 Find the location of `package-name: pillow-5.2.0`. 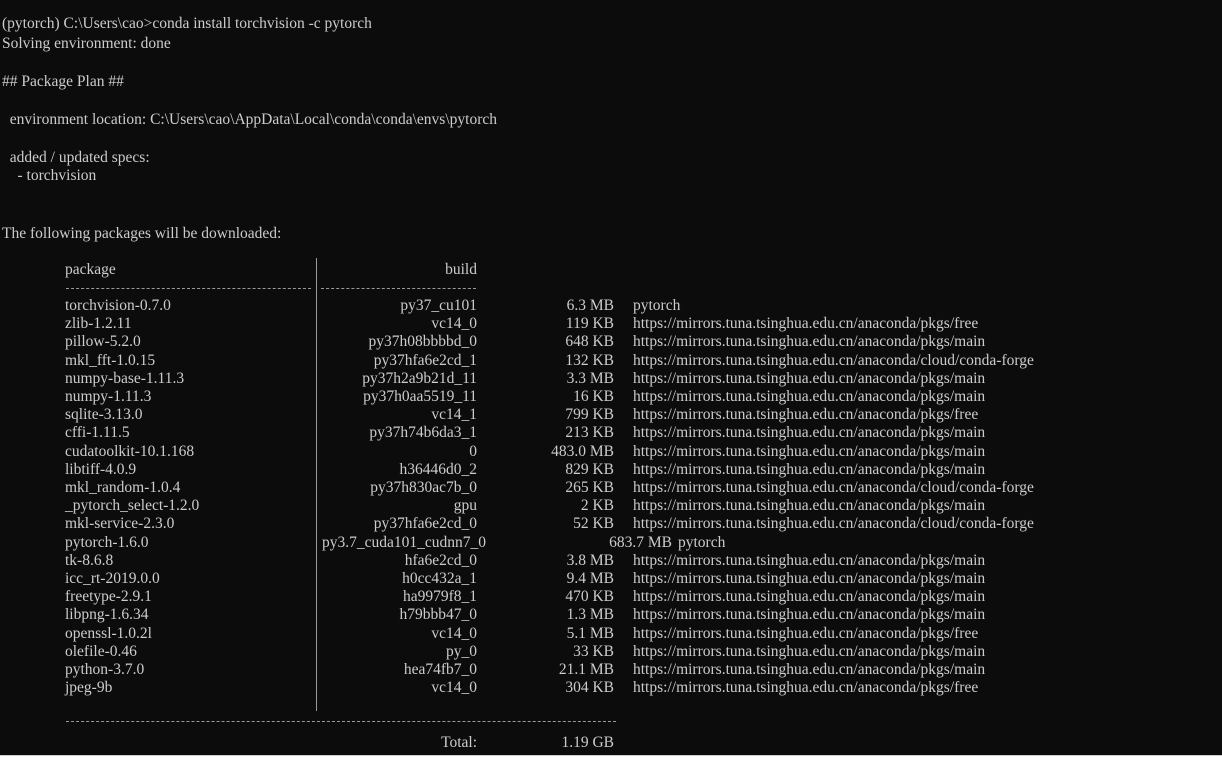

package-name: pillow-5.2.0 is located at coordinates (103, 341).